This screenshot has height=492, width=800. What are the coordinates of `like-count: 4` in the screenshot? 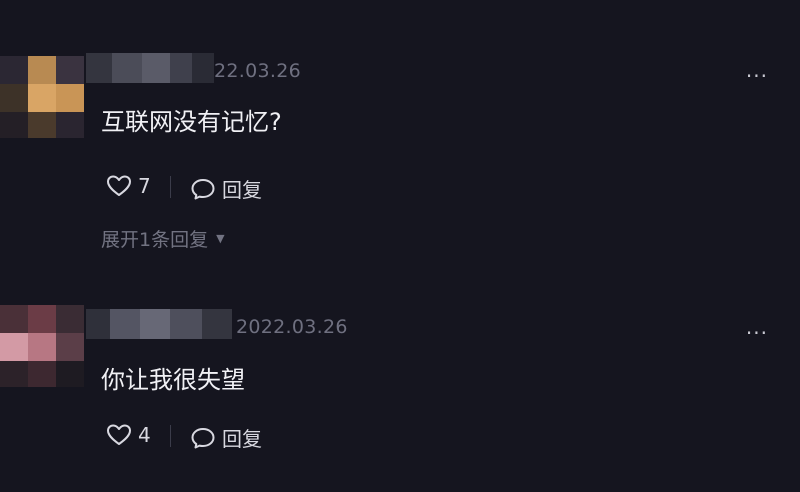 It's located at (144, 435).